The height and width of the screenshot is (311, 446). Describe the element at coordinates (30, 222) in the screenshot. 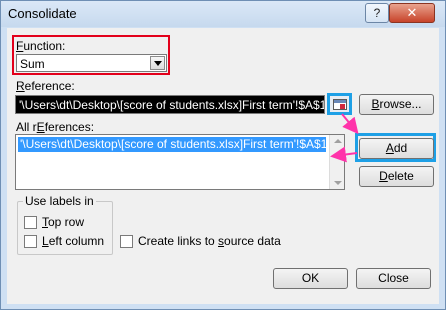

I see `top-row-checkbox` at that location.